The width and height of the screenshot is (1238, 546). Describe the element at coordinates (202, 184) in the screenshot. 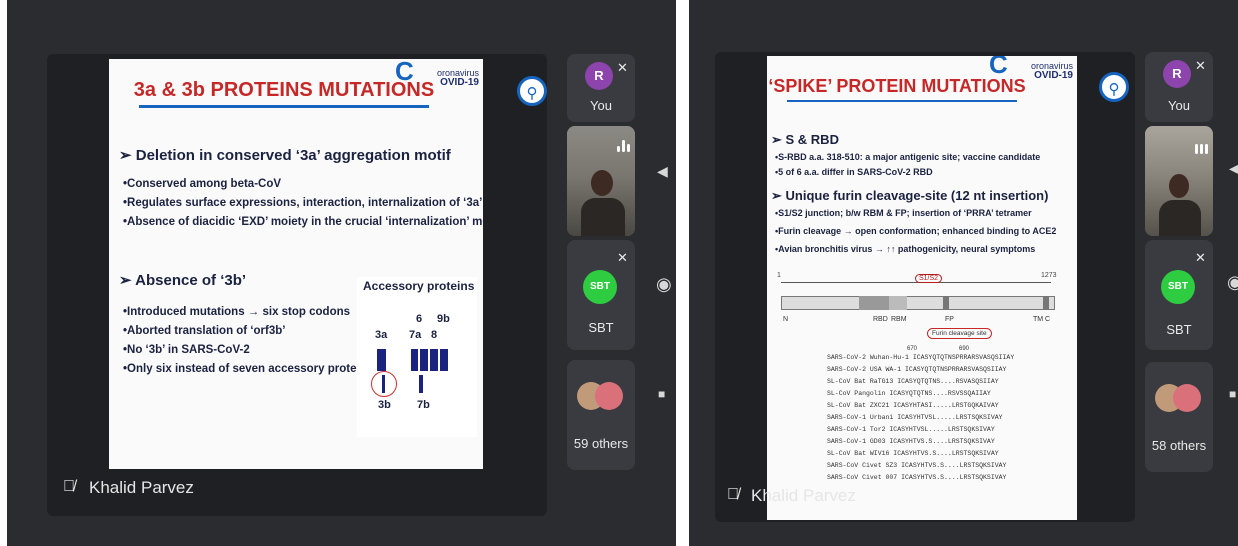

I see `bullet-conserved: Conserved among beta-CoV` at that location.